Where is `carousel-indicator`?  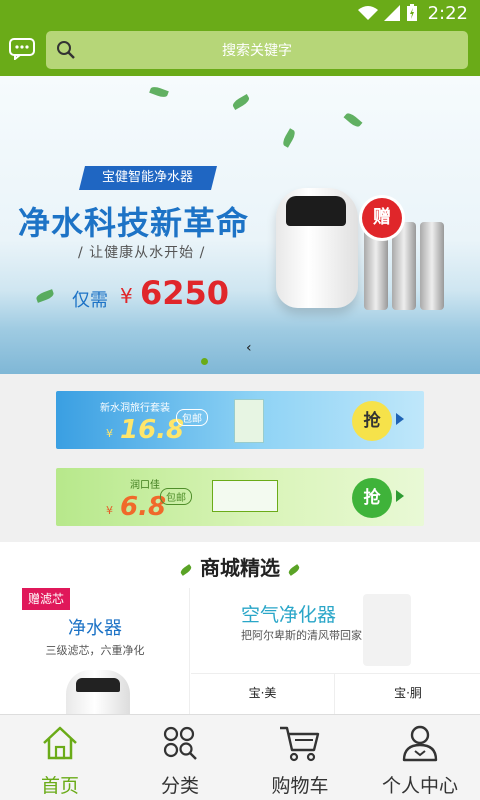
carousel-indicator is located at coordinates (204, 361).